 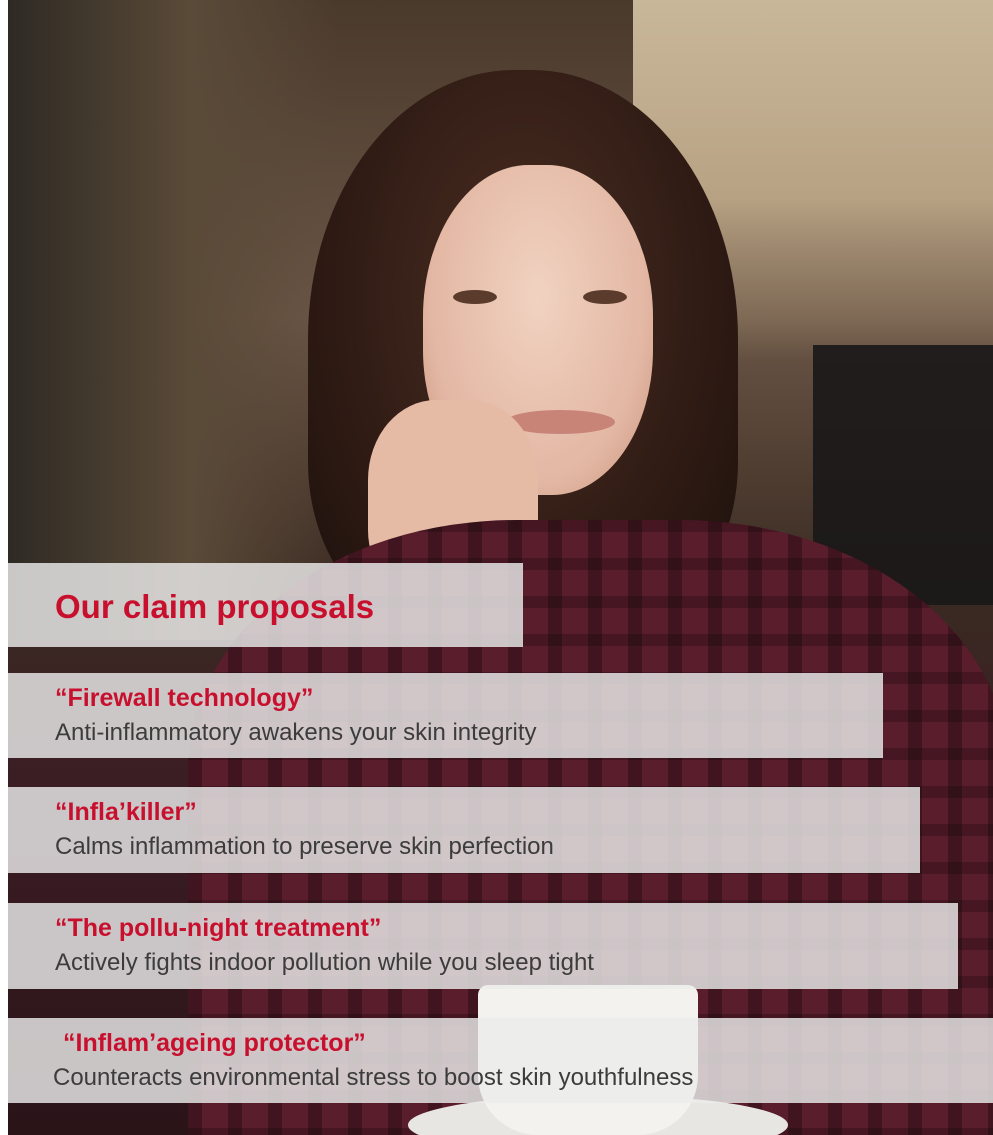 What do you see at coordinates (214, 1043) in the screenshot?
I see `claim-name: “Inflam’ageing protector”` at bounding box center [214, 1043].